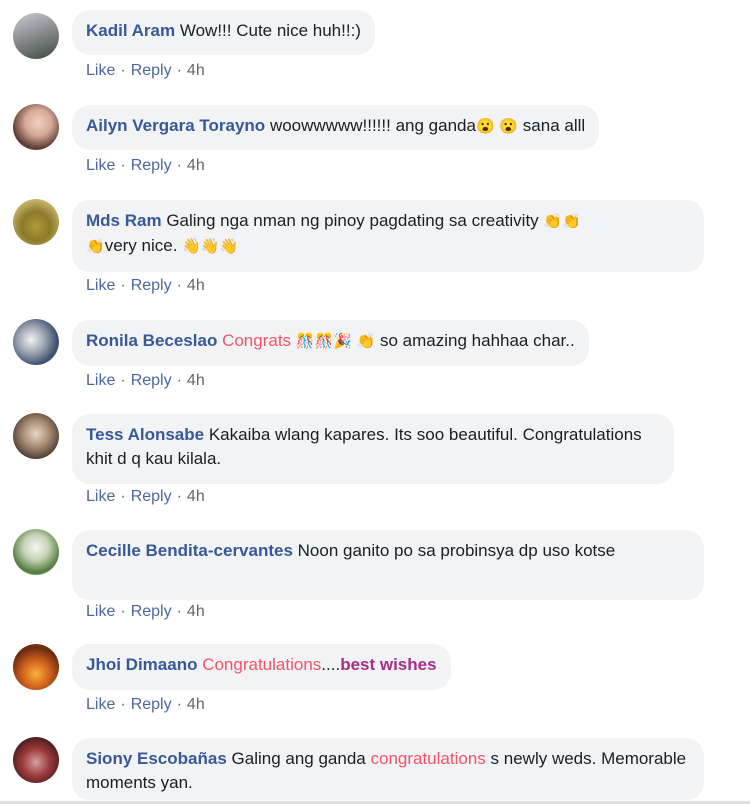  I want to click on comment-bubble: Kadil Aram Wow!!! Cute nice huh!!:), so click(223, 32).